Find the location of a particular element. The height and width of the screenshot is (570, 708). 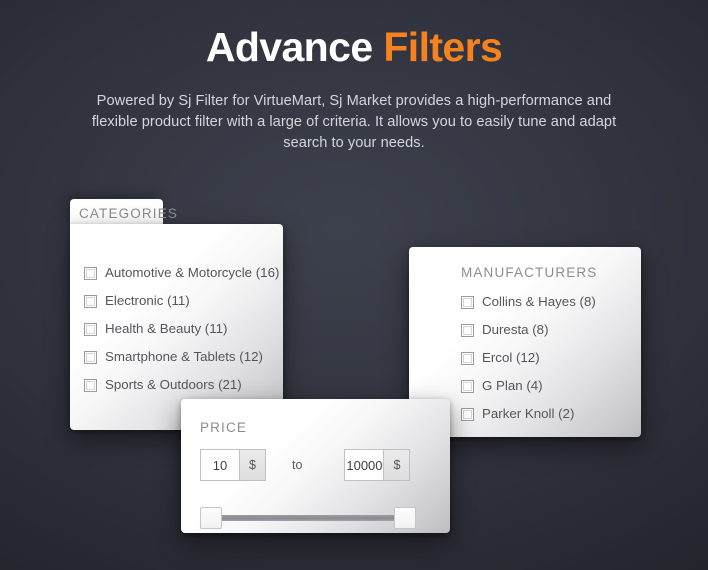

slider-handle-min is located at coordinates (211, 518).